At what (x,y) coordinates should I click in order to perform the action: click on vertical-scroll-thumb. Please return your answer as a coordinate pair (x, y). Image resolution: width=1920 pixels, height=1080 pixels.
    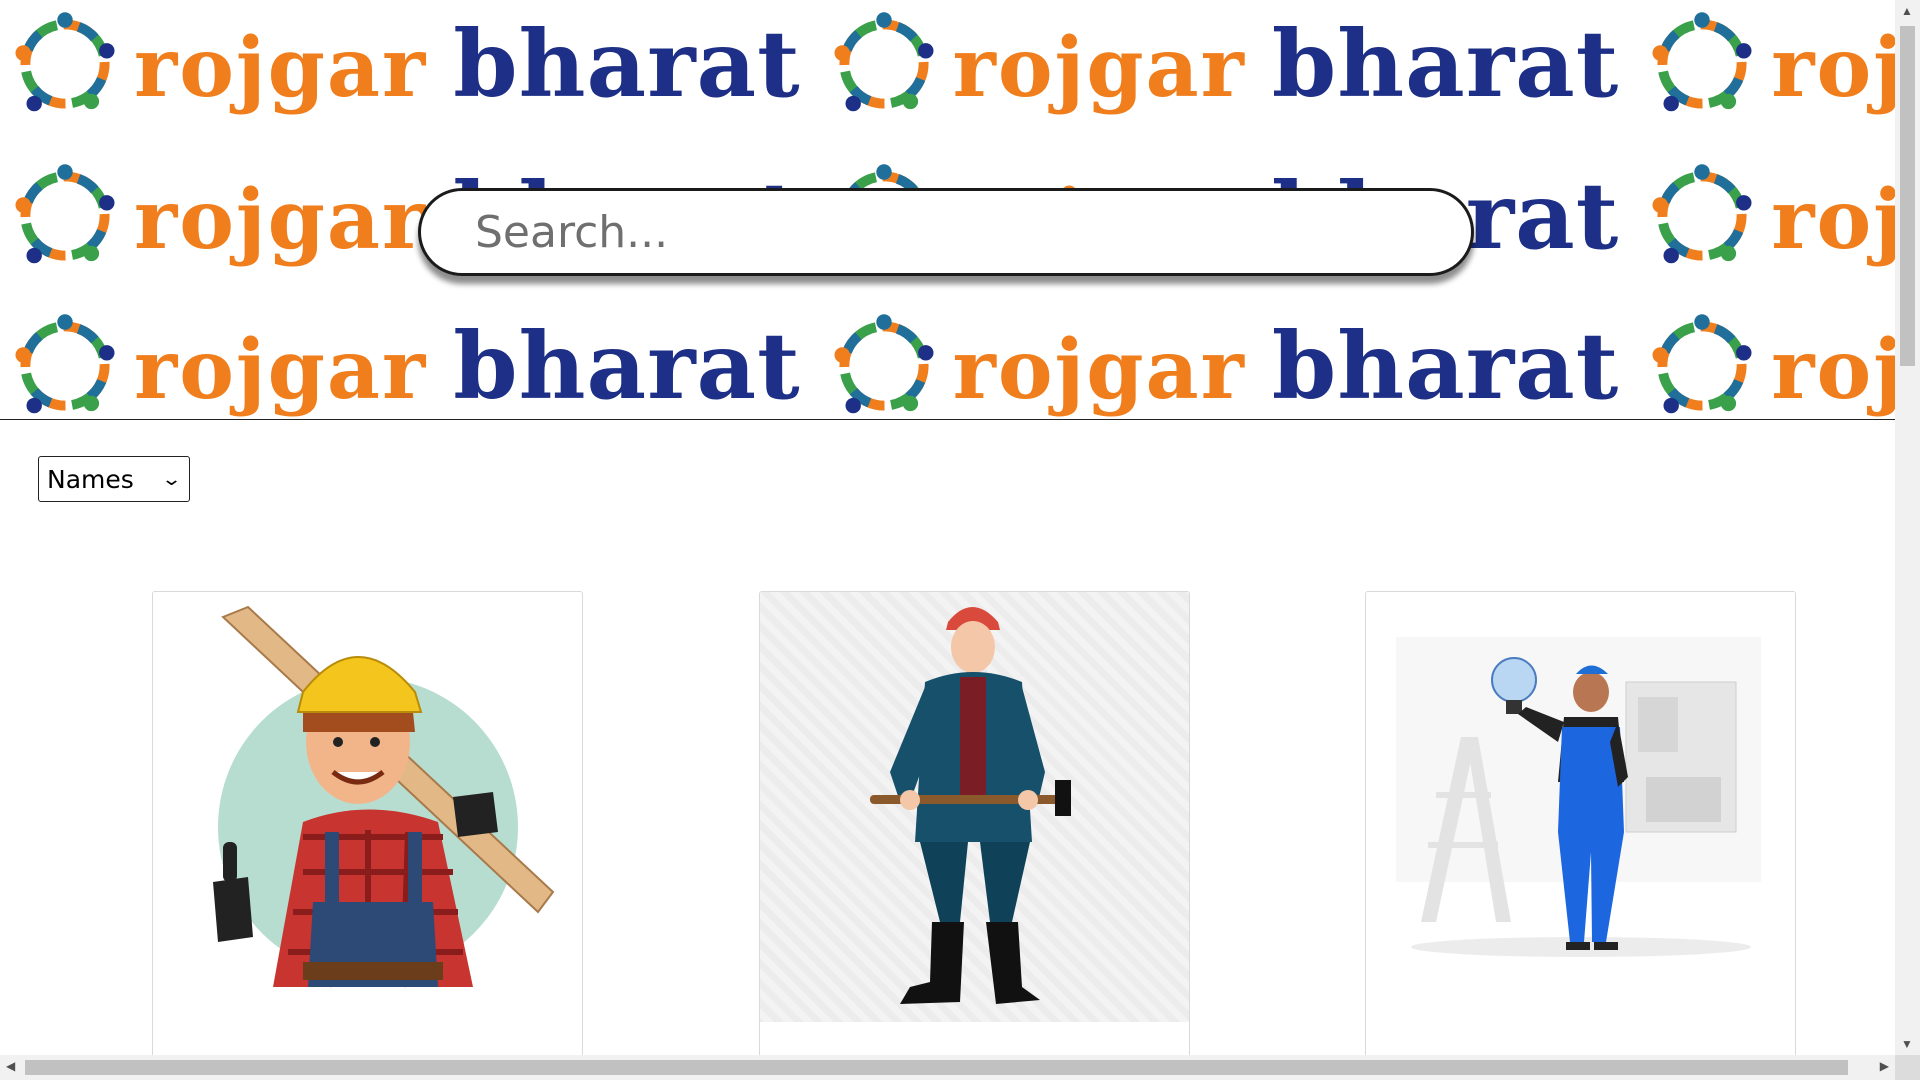
    Looking at the image, I should click on (1907, 196).